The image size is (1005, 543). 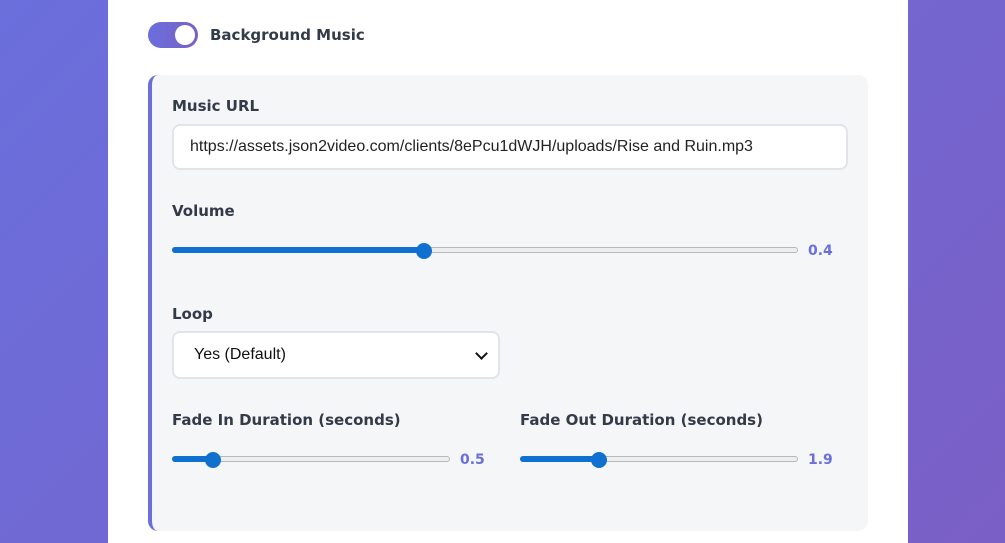 What do you see at coordinates (510, 147) in the screenshot?
I see `music-url-input` at bounding box center [510, 147].